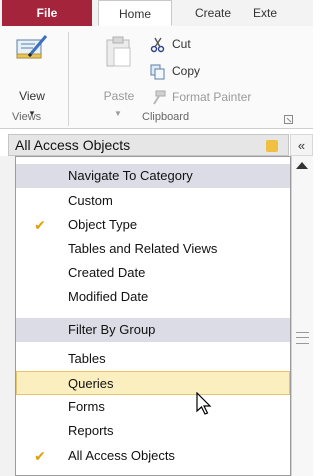 The width and height of the screenshot is (320, 476). What do you see at coordinates (90, 200) in the screenshot?
I see `menu-item-label: Custom` at bounding box center [90, 200].